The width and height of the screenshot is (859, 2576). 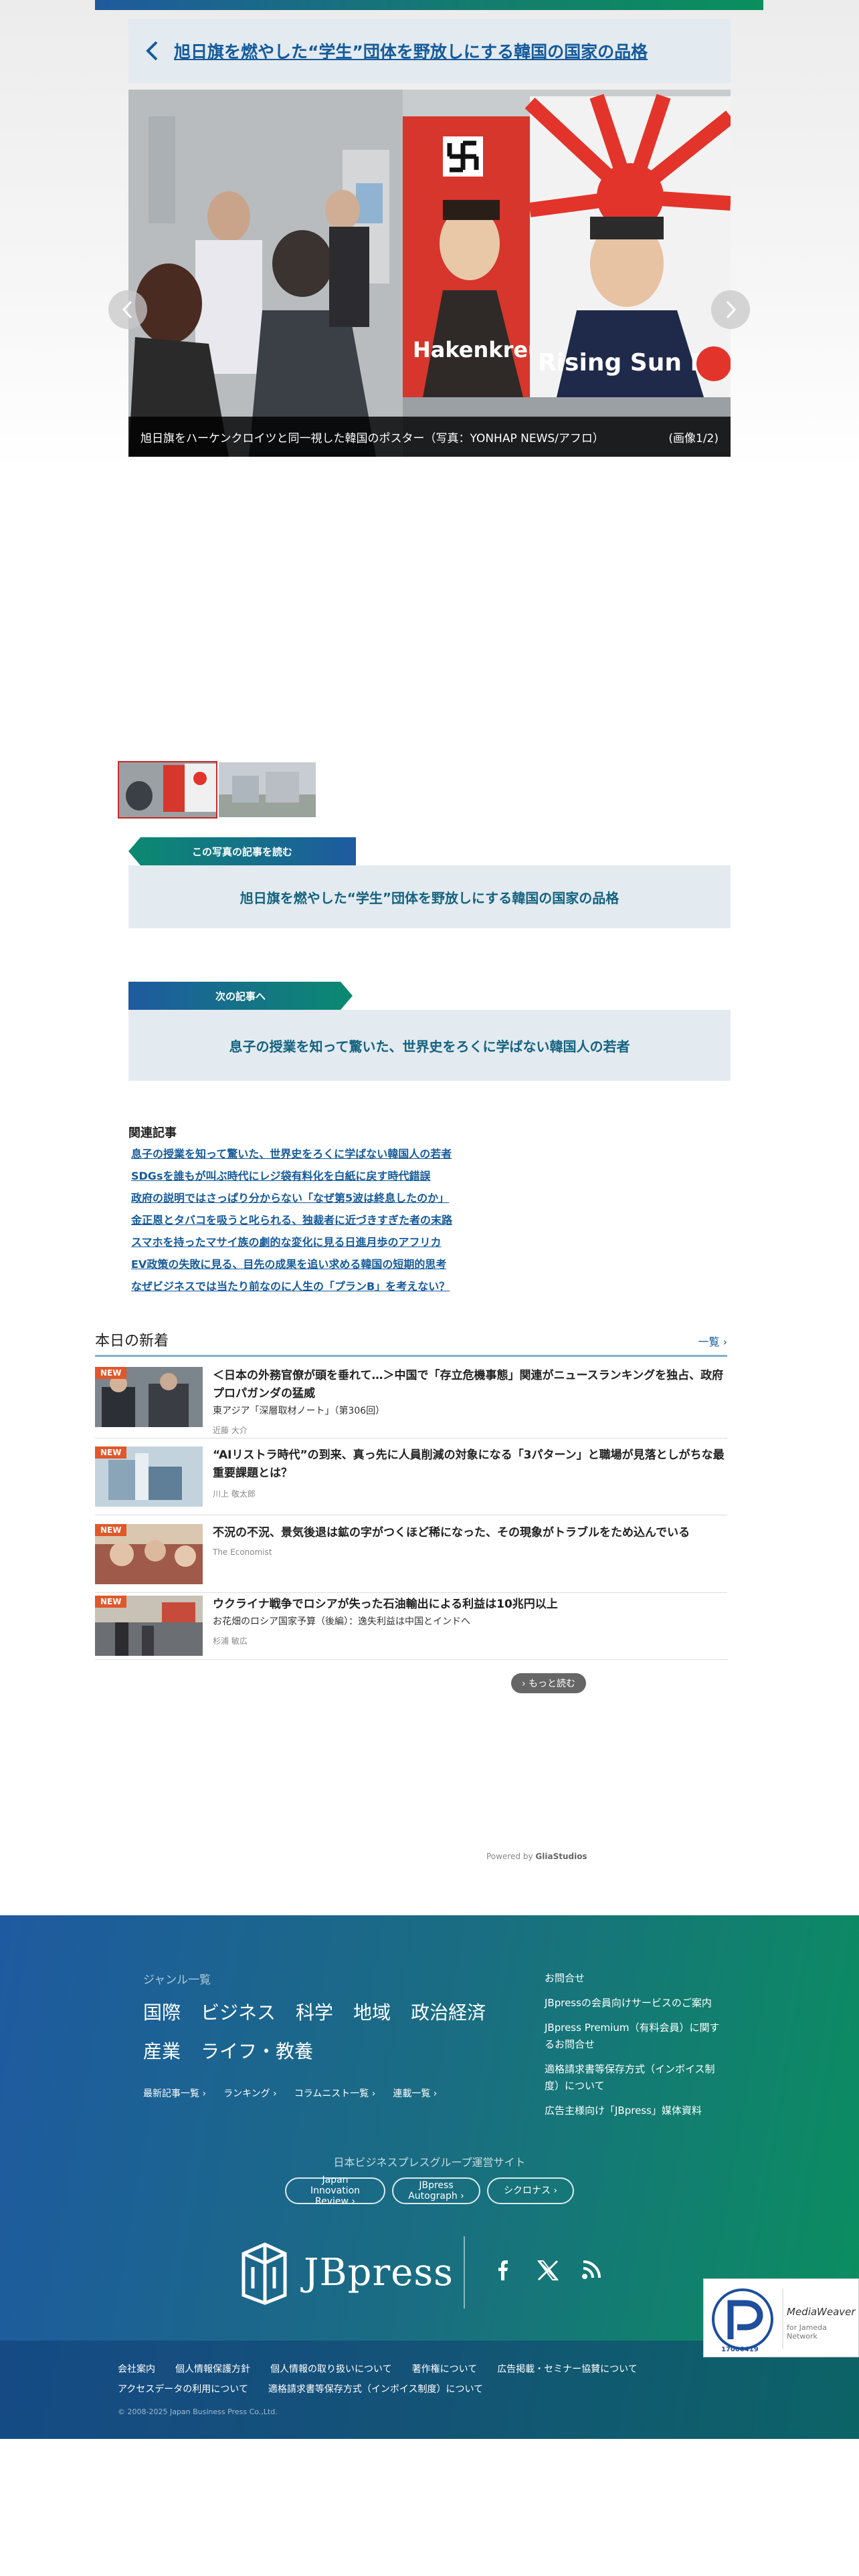 I want to click on genre-link: 政治経済, so click(x=449, y=2012).